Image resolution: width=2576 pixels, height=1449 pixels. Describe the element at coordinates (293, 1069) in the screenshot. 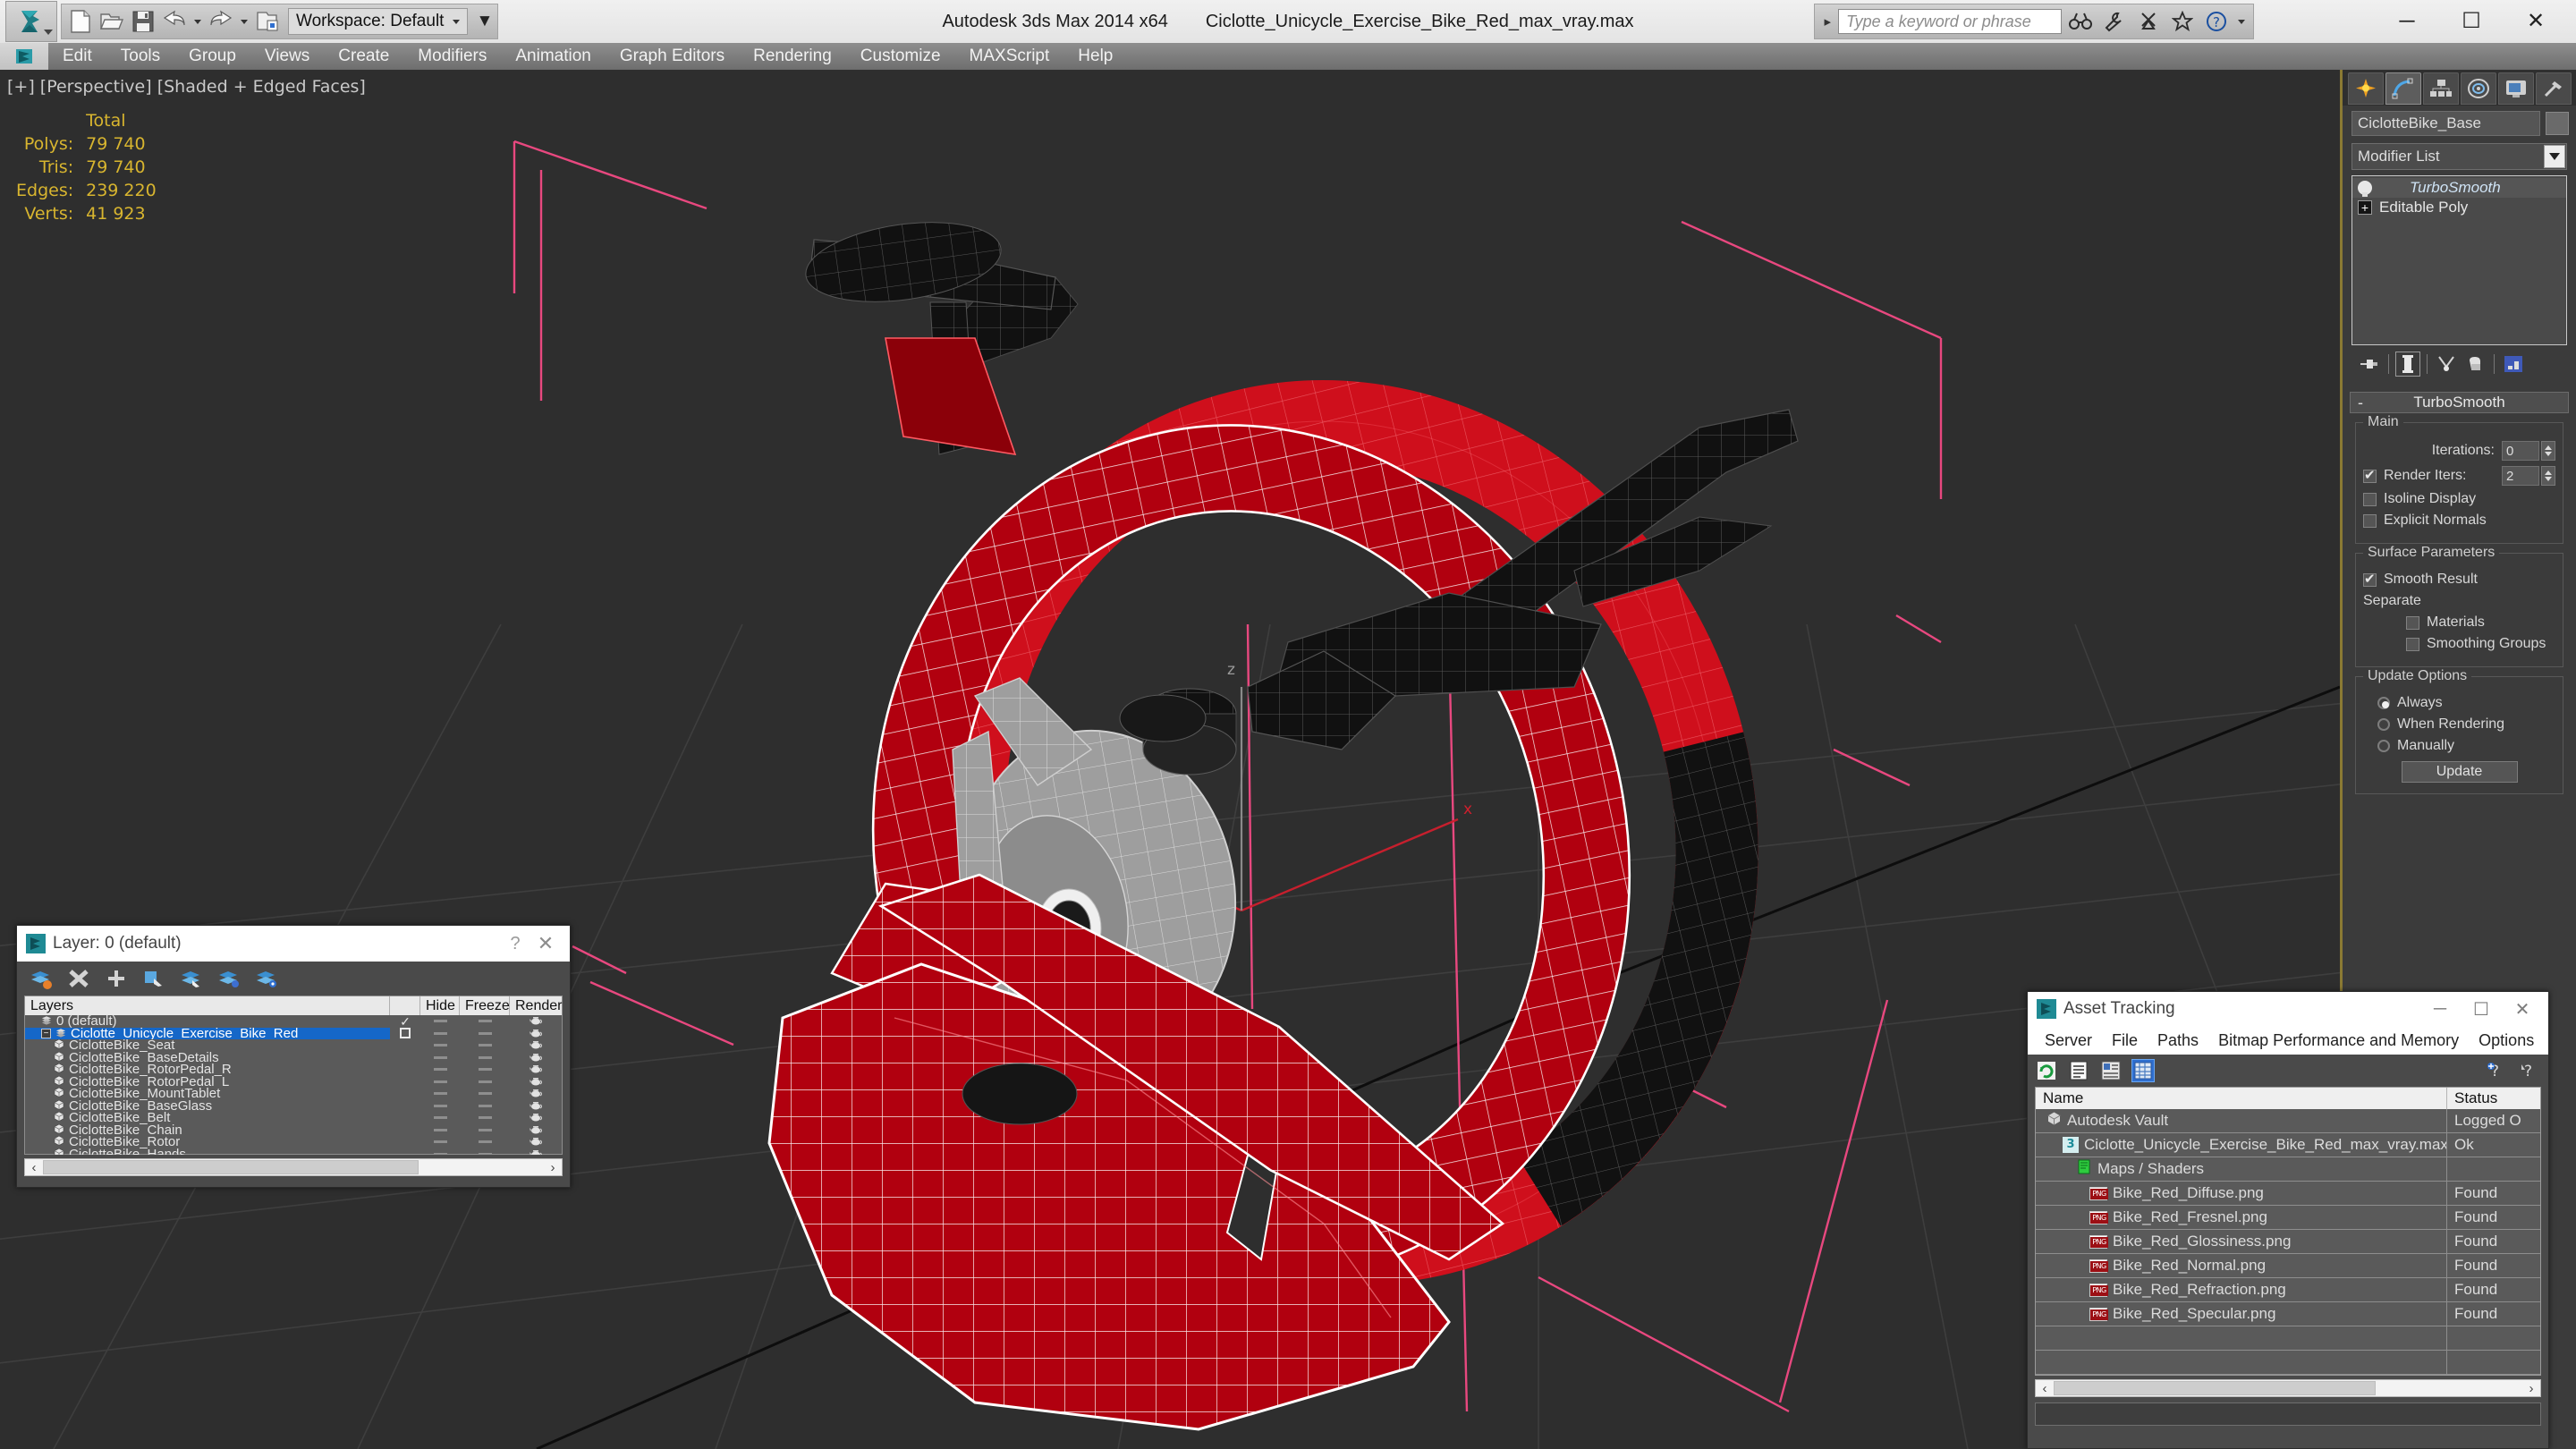

I see `layer-row: CiclotteBike_RotorPedal_R` at that location.